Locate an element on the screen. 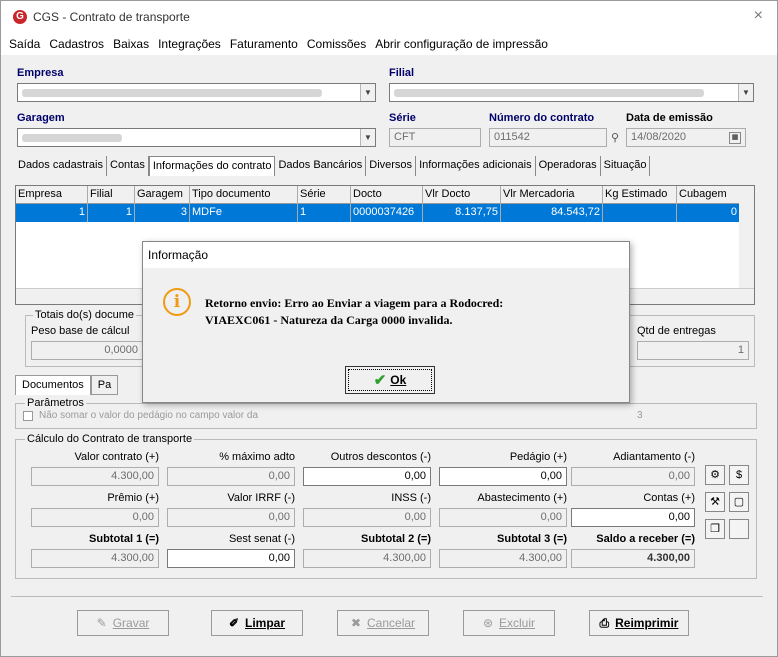 The image size is (778, 657). inss-label: INSS (-) is located at coordinates (411, 498).